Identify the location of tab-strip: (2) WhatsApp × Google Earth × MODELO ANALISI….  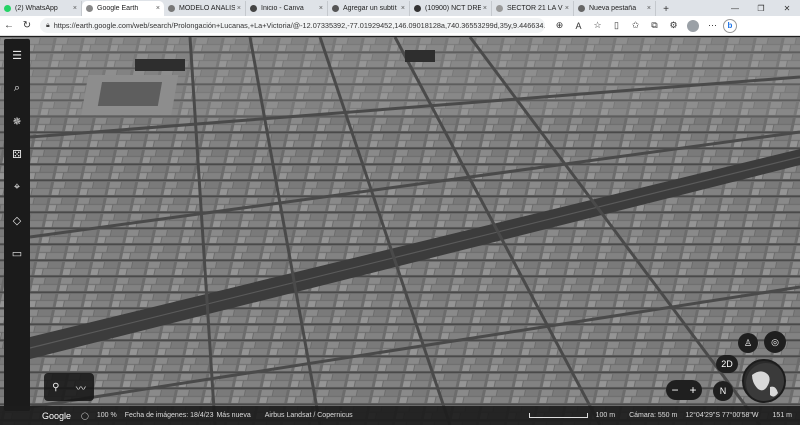
(400, 8).